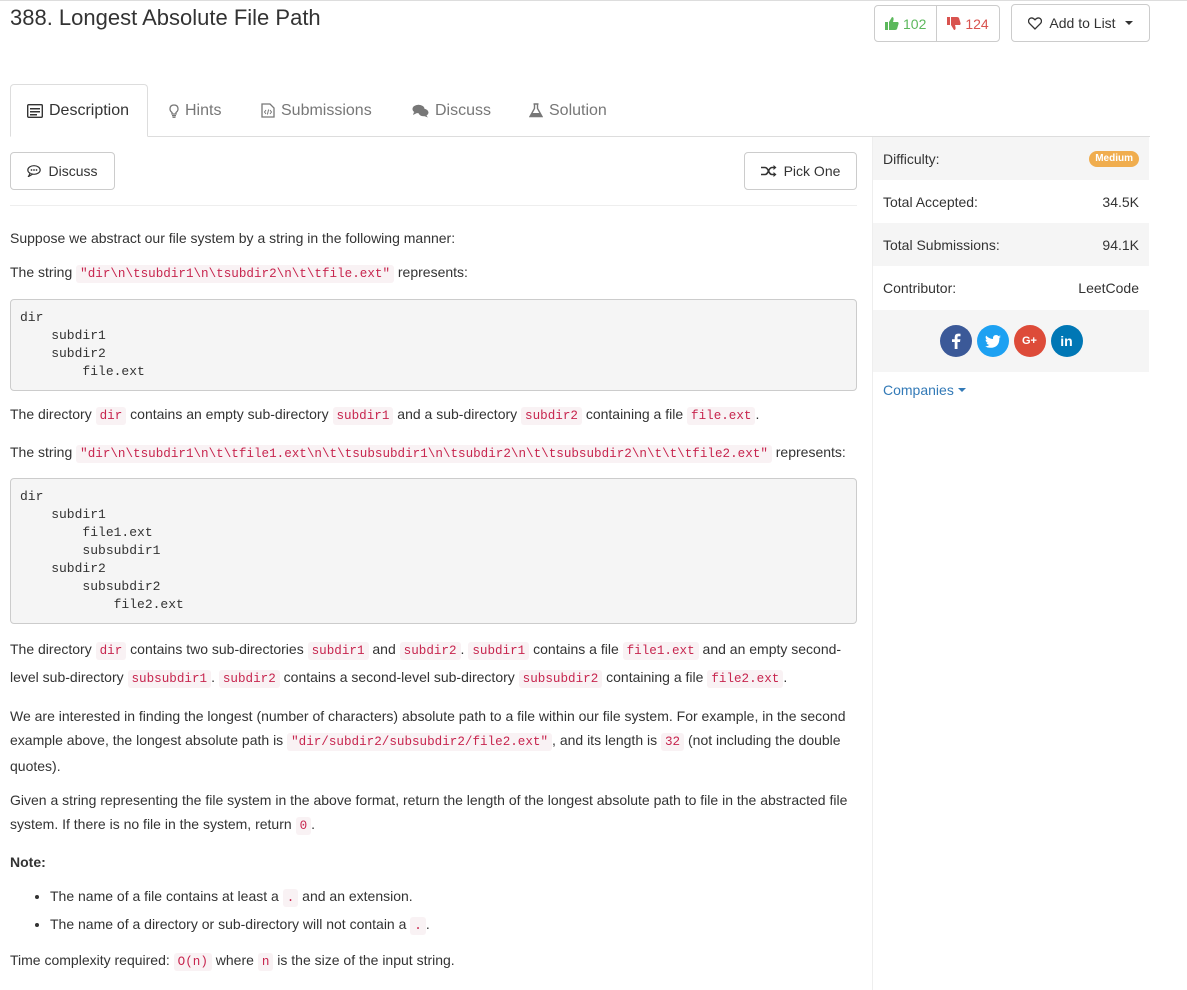 The height and width of the screenshot is (990, 1187). What do you see at coordinates (420, 110) in the screenshot?
I see `comments-icon` at bounding box center [420, 110].